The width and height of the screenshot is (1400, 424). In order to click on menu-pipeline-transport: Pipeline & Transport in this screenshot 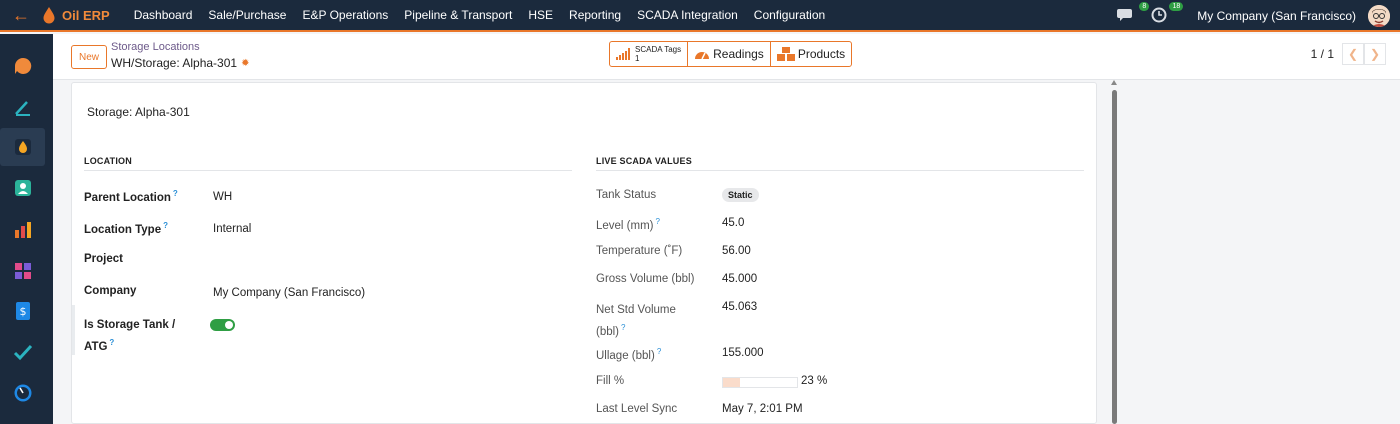, I will do `click(458, 15)`.